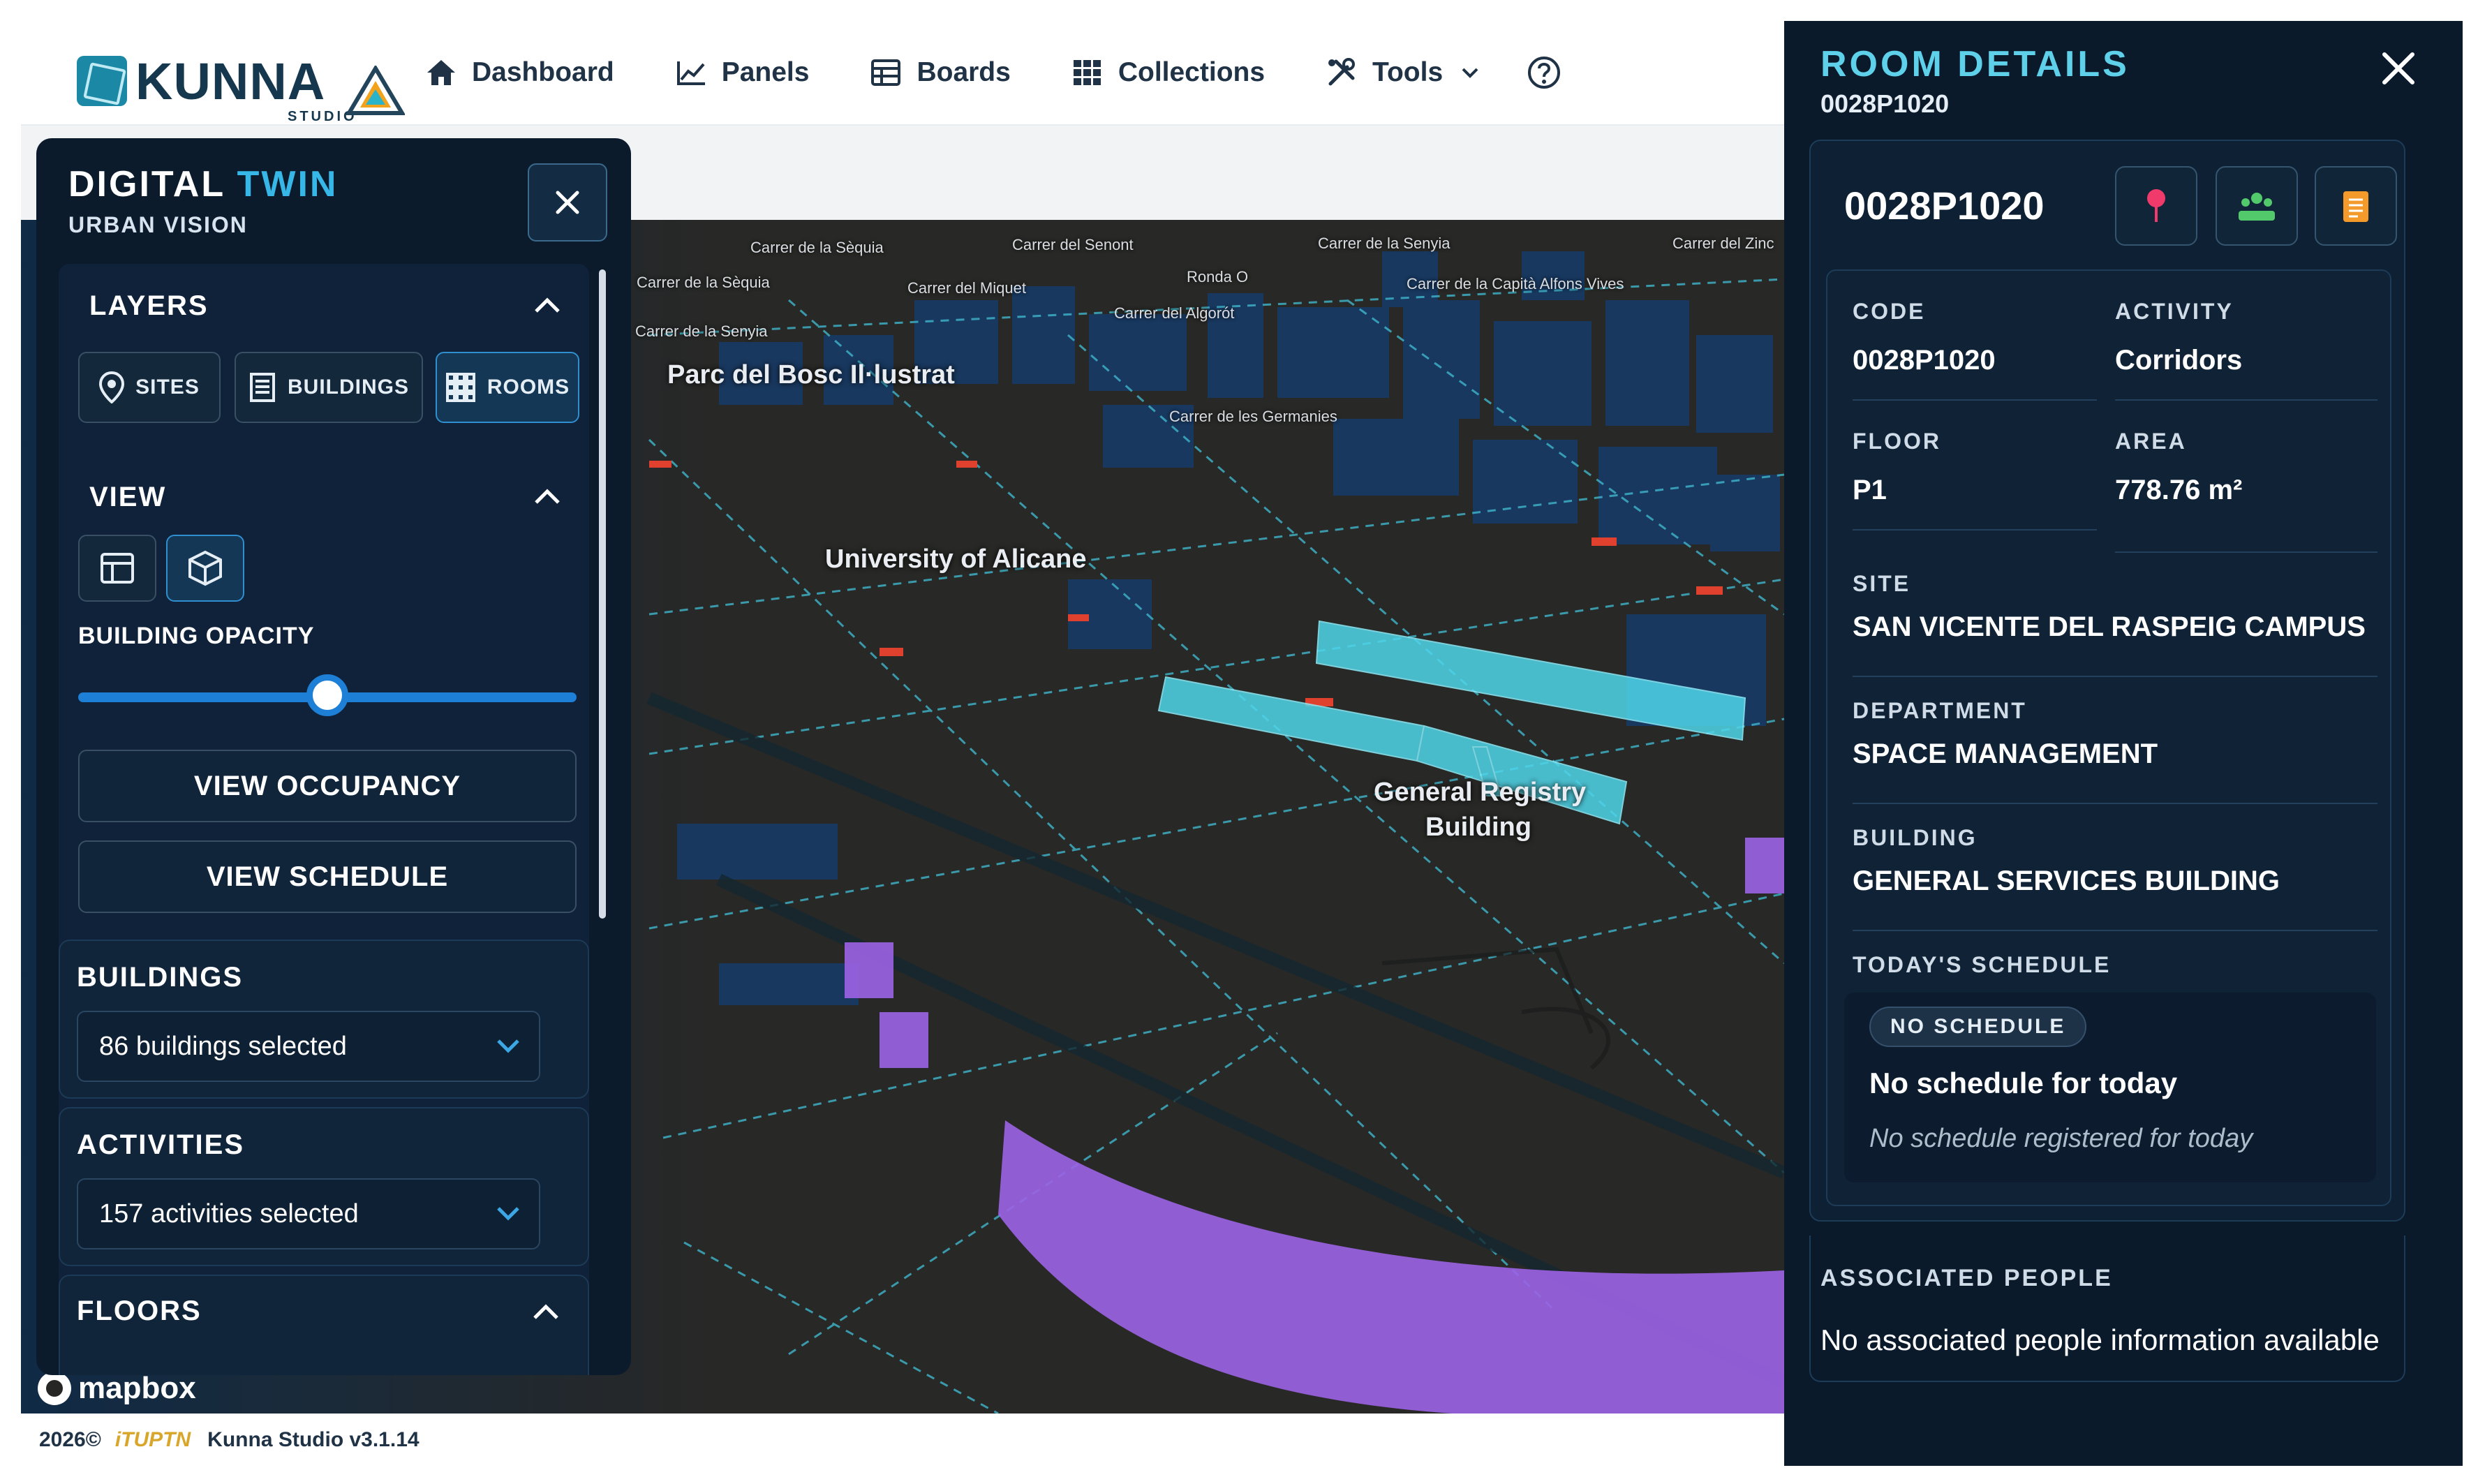 The height and width of the screenshot is (1484, 2478). Describe the element at coordinates (231, 80) in the screenshot. I see `kunna-logo: KUNNA STUDIO` at that location.